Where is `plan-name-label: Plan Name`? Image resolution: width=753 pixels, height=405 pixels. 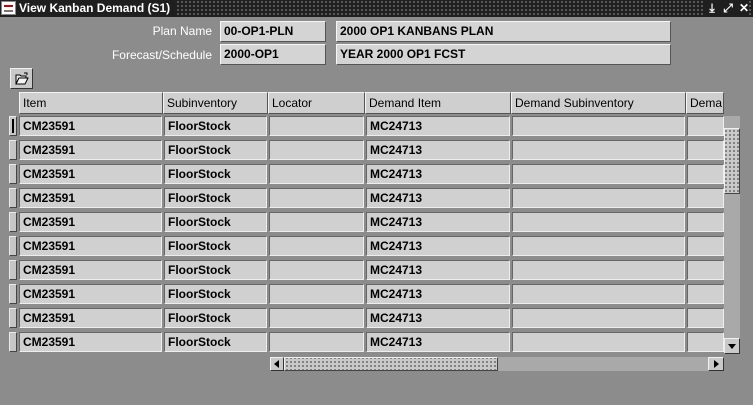 plan-name-label: Plan Name is located at coordinates (182, 31).